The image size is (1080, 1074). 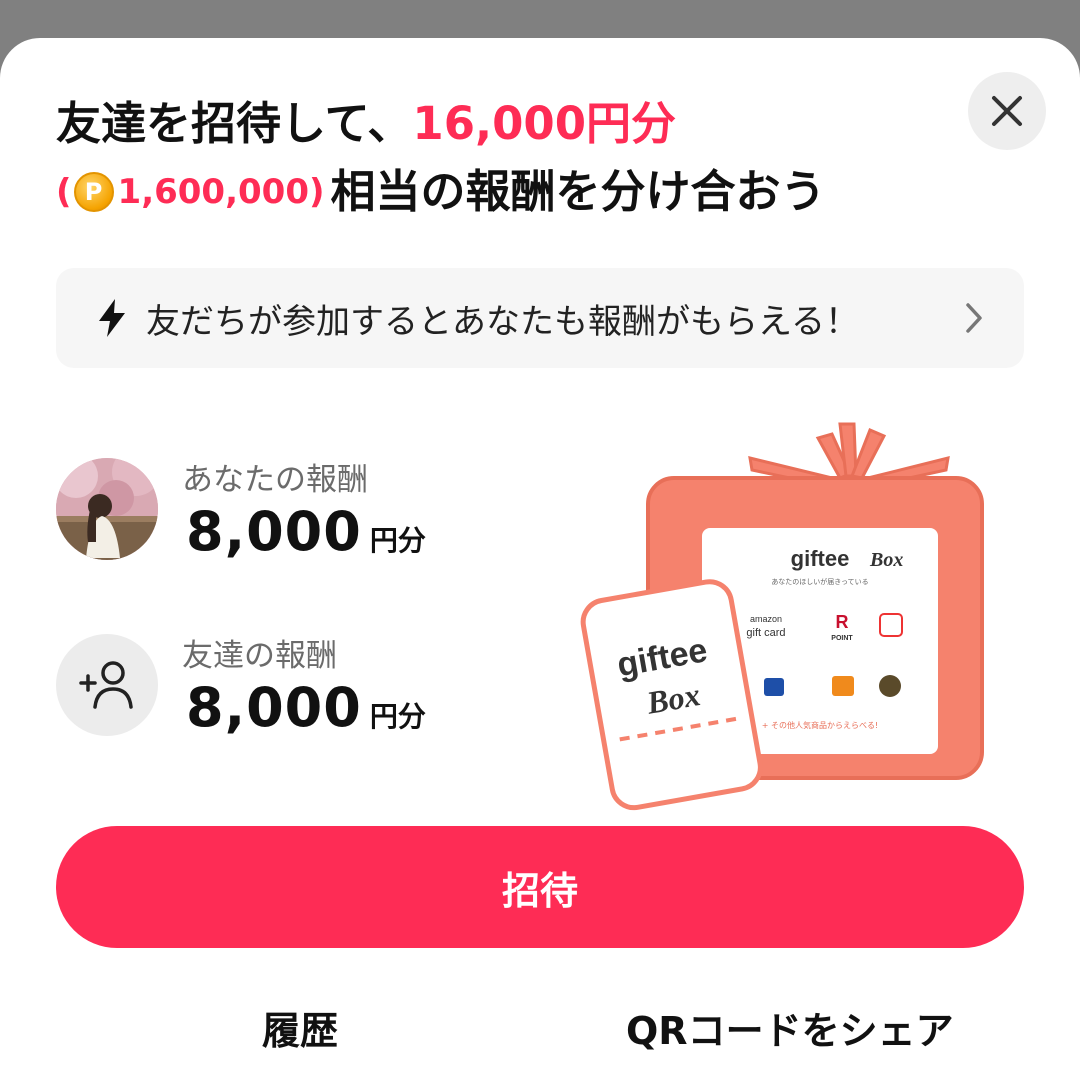 I want to click on title-amount: 16,000円分, so click(x=544, y=123).